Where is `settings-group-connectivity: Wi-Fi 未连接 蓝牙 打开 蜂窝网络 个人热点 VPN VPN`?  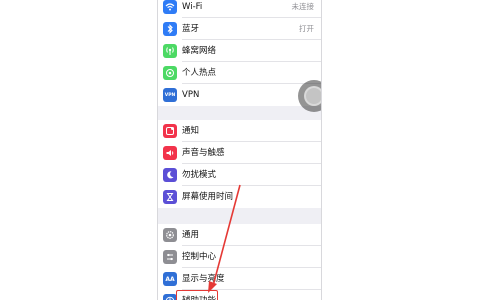 settings-group-connectivity: Wi-Fi 未连接 蓝牙 打开 蜂窝网络 个人热点 VPN VPN is located at coordinates (239, 53).